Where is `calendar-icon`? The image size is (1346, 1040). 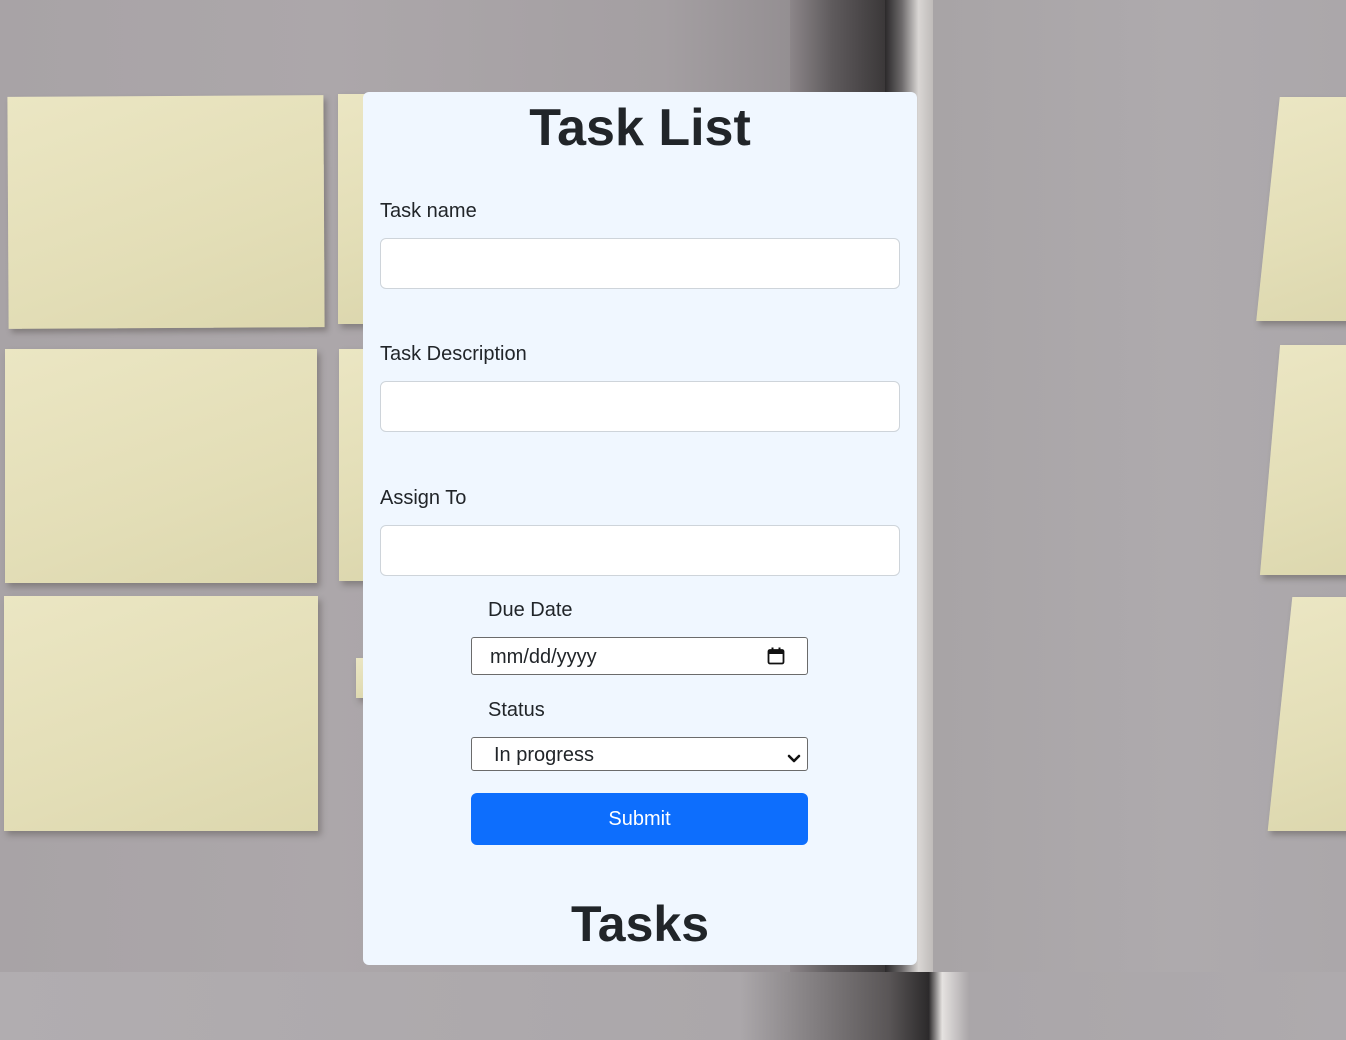
calendar-icon is located at coordinates (776, 656).